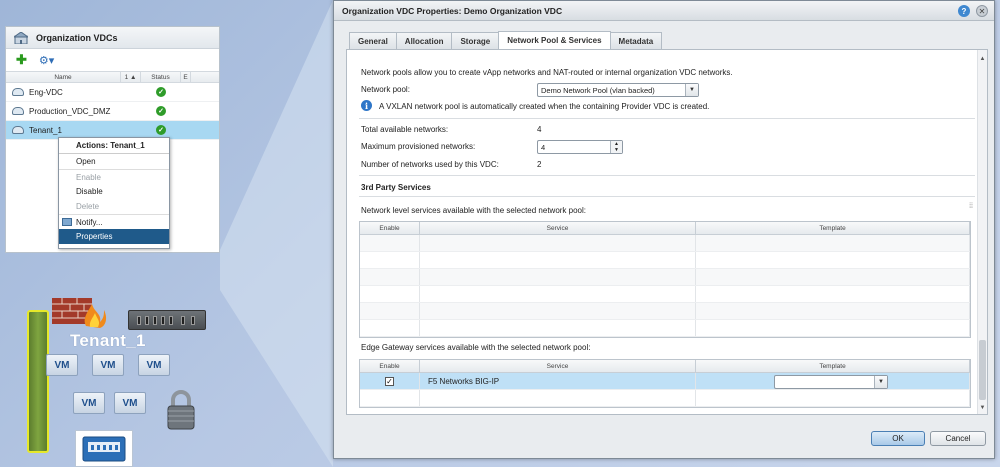 The height and width of the screenshot is (467, 1000). Describe the element at coordinates (598, 90) in the screenshot. I see `network-pool-value: Demo Network Pool (vlan backed)` at that location.